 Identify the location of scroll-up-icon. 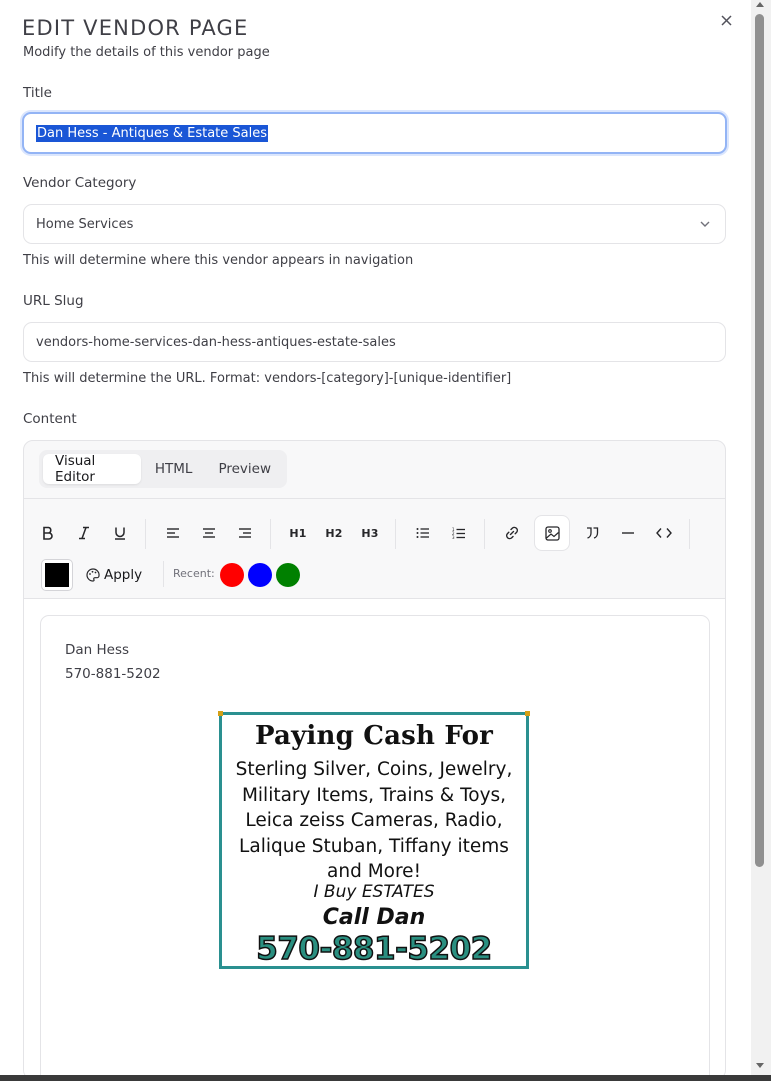
(760, 4).